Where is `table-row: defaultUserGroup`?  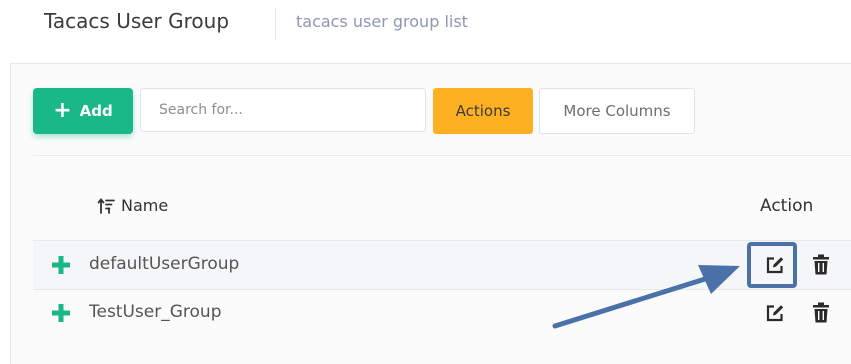 table-row: defaultUserGroup is located at coordinates (442, 265).